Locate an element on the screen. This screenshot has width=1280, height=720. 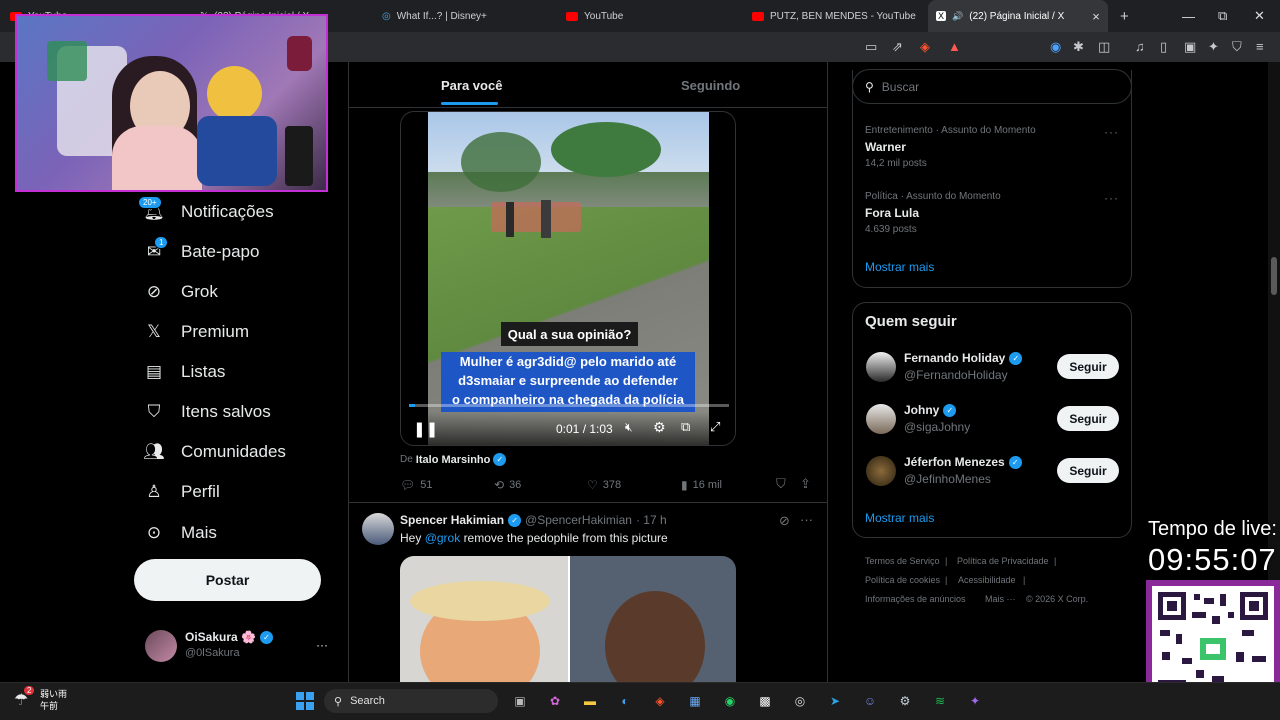
trends-show-more: Mostrar mais is located at coordinates (899, 267).